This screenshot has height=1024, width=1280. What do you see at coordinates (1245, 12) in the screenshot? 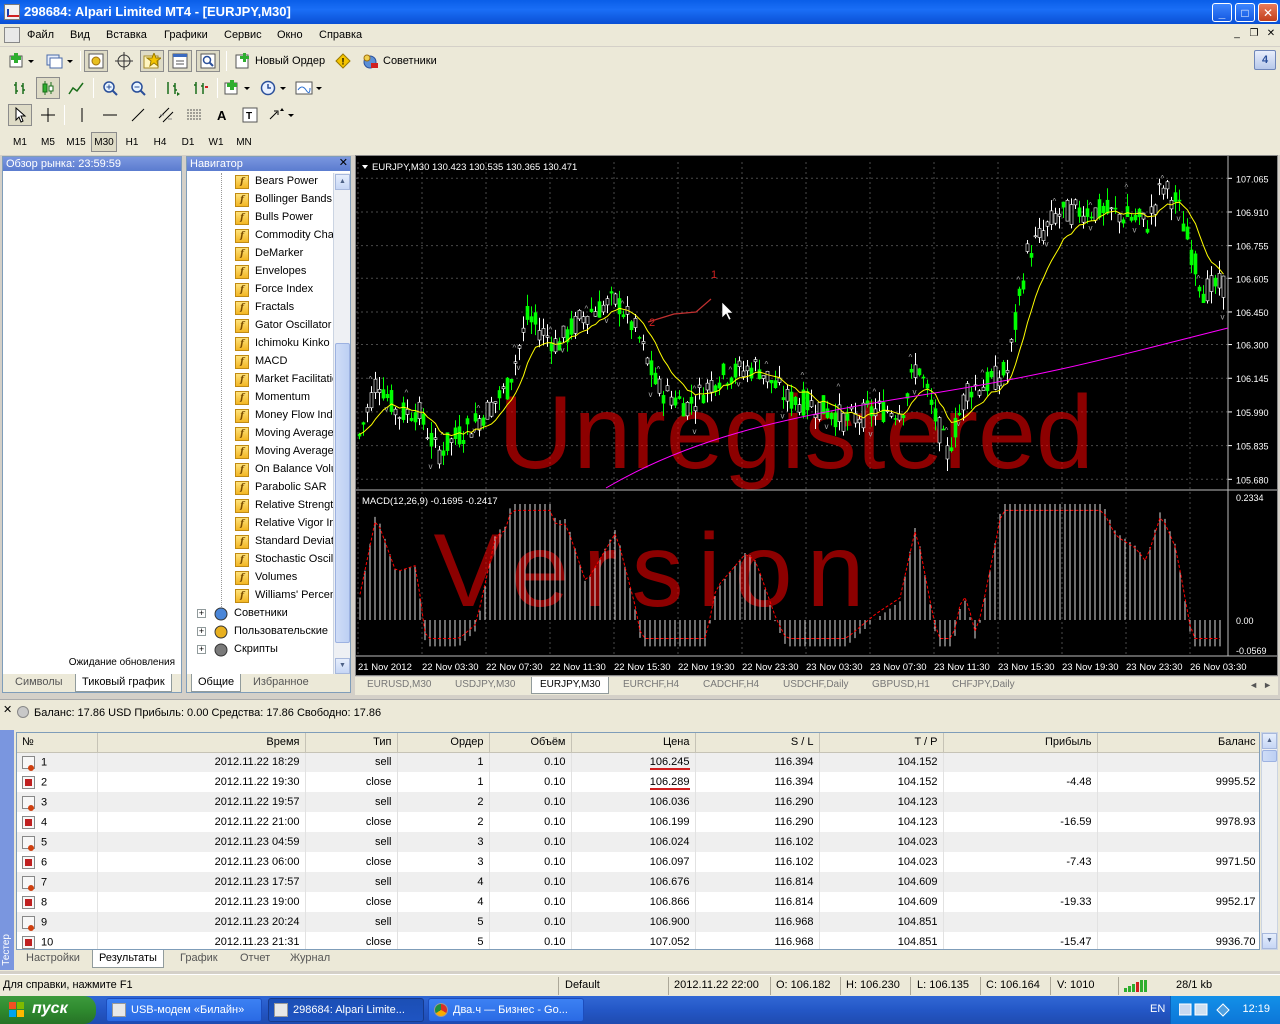
I see `maximize-button: □` at bounding box center [1245, 12].